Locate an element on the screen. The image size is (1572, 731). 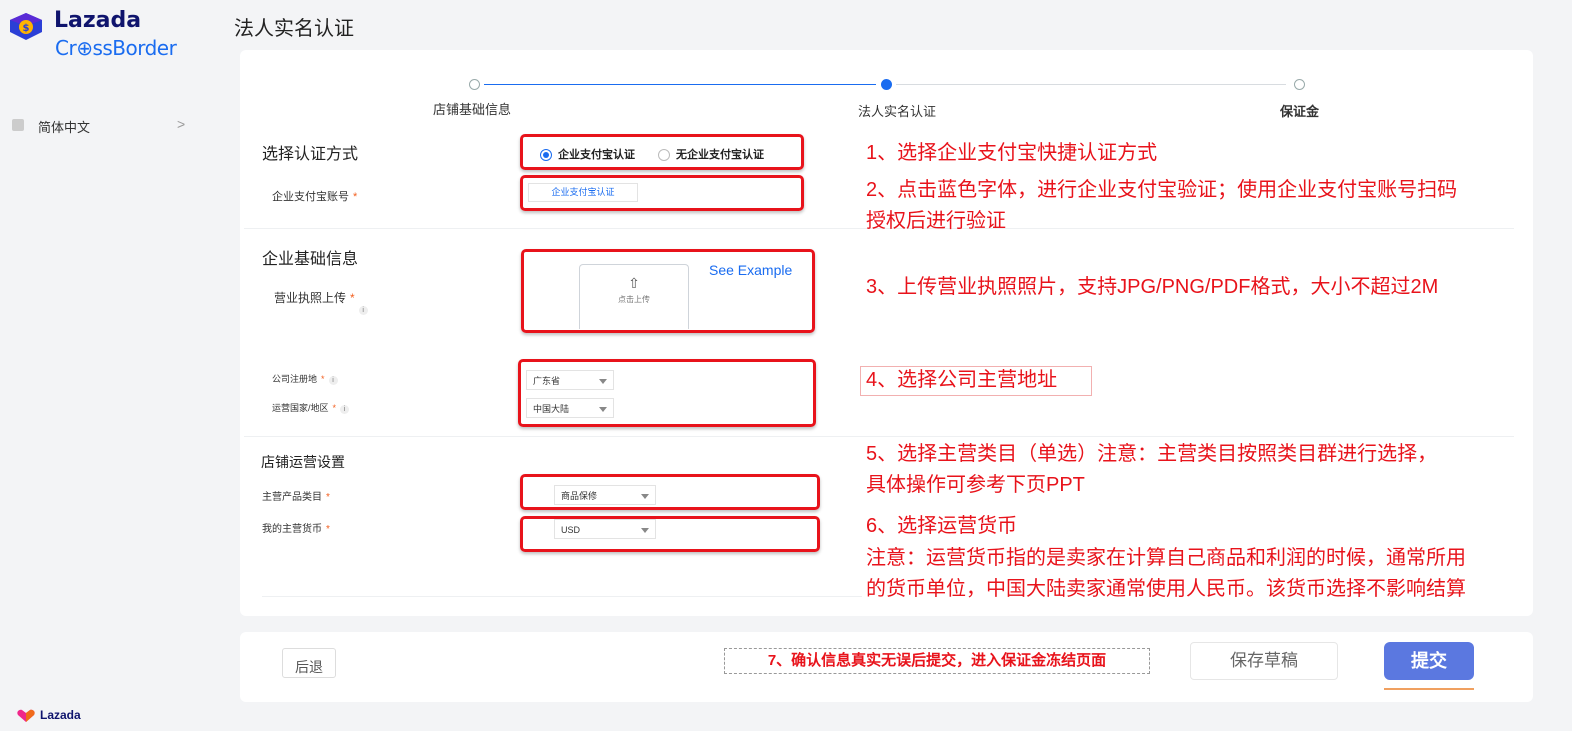
step-2-dot is located at coordinates (886, 84).